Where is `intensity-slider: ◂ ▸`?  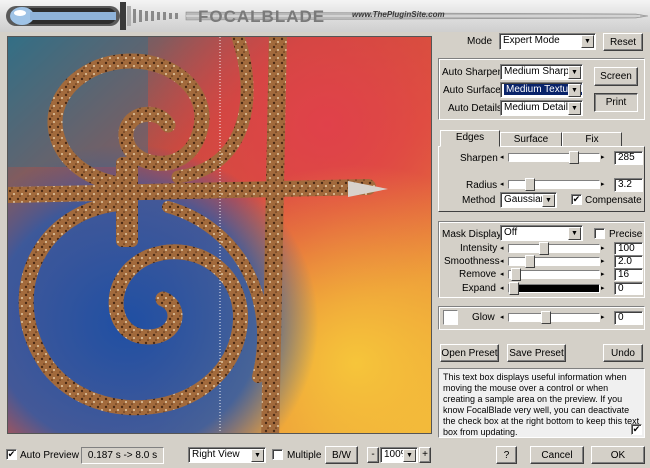
intensity-slider: ◂ ▸ is located at coordinates (554, 248).